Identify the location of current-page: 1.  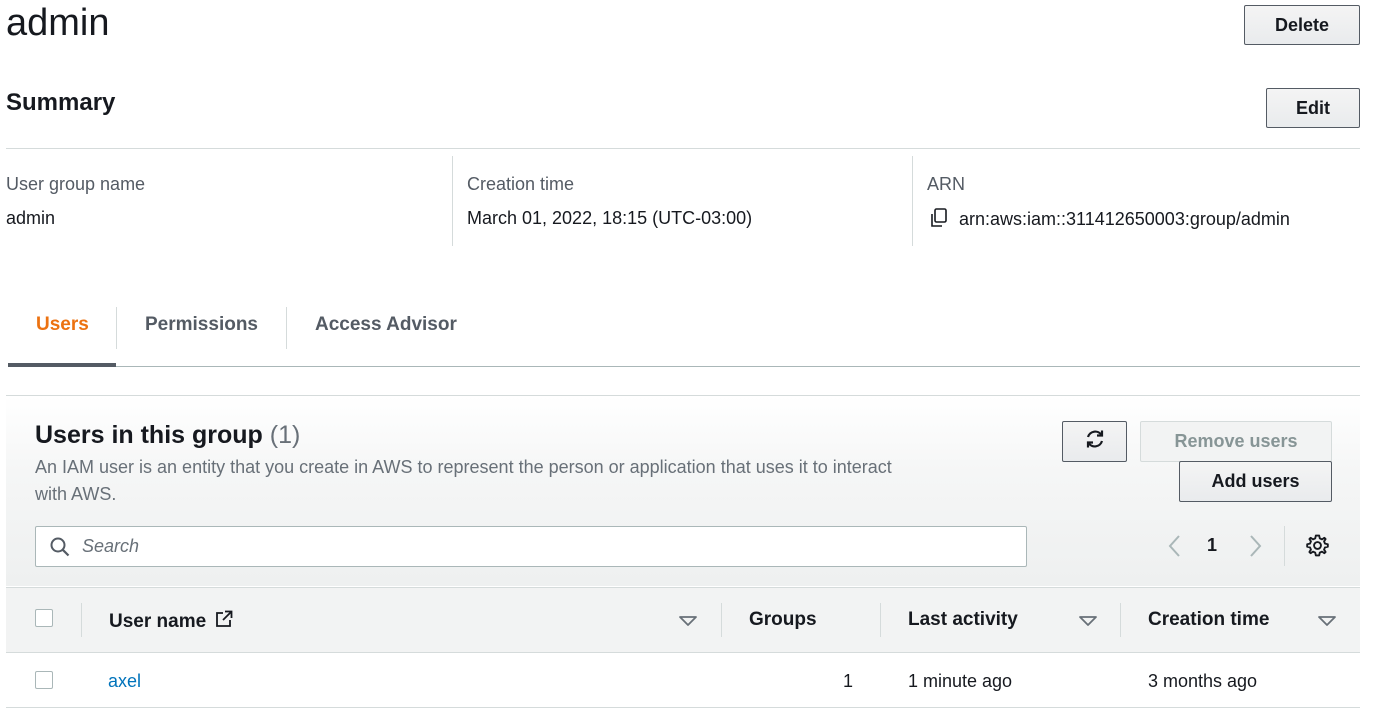
(1212, 545).